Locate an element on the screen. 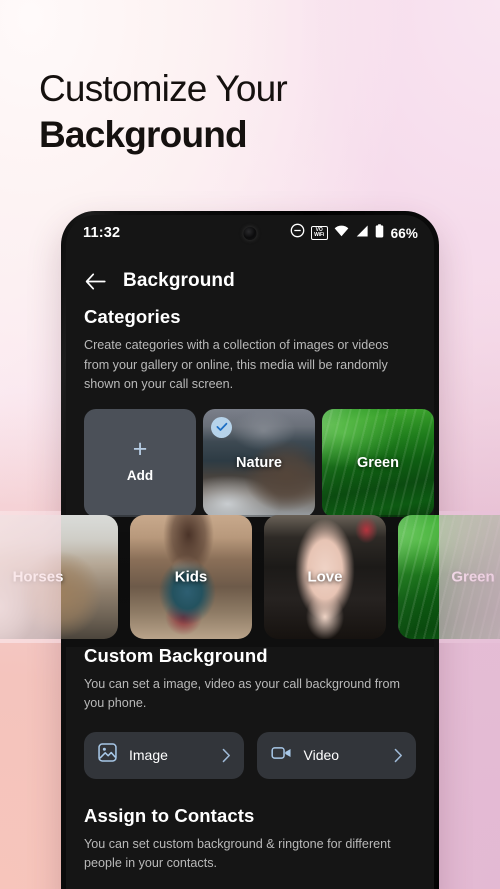 The width and height of the screenshot is (500, 889). featured-card-label: Kids is located at coordinates (191, 577).